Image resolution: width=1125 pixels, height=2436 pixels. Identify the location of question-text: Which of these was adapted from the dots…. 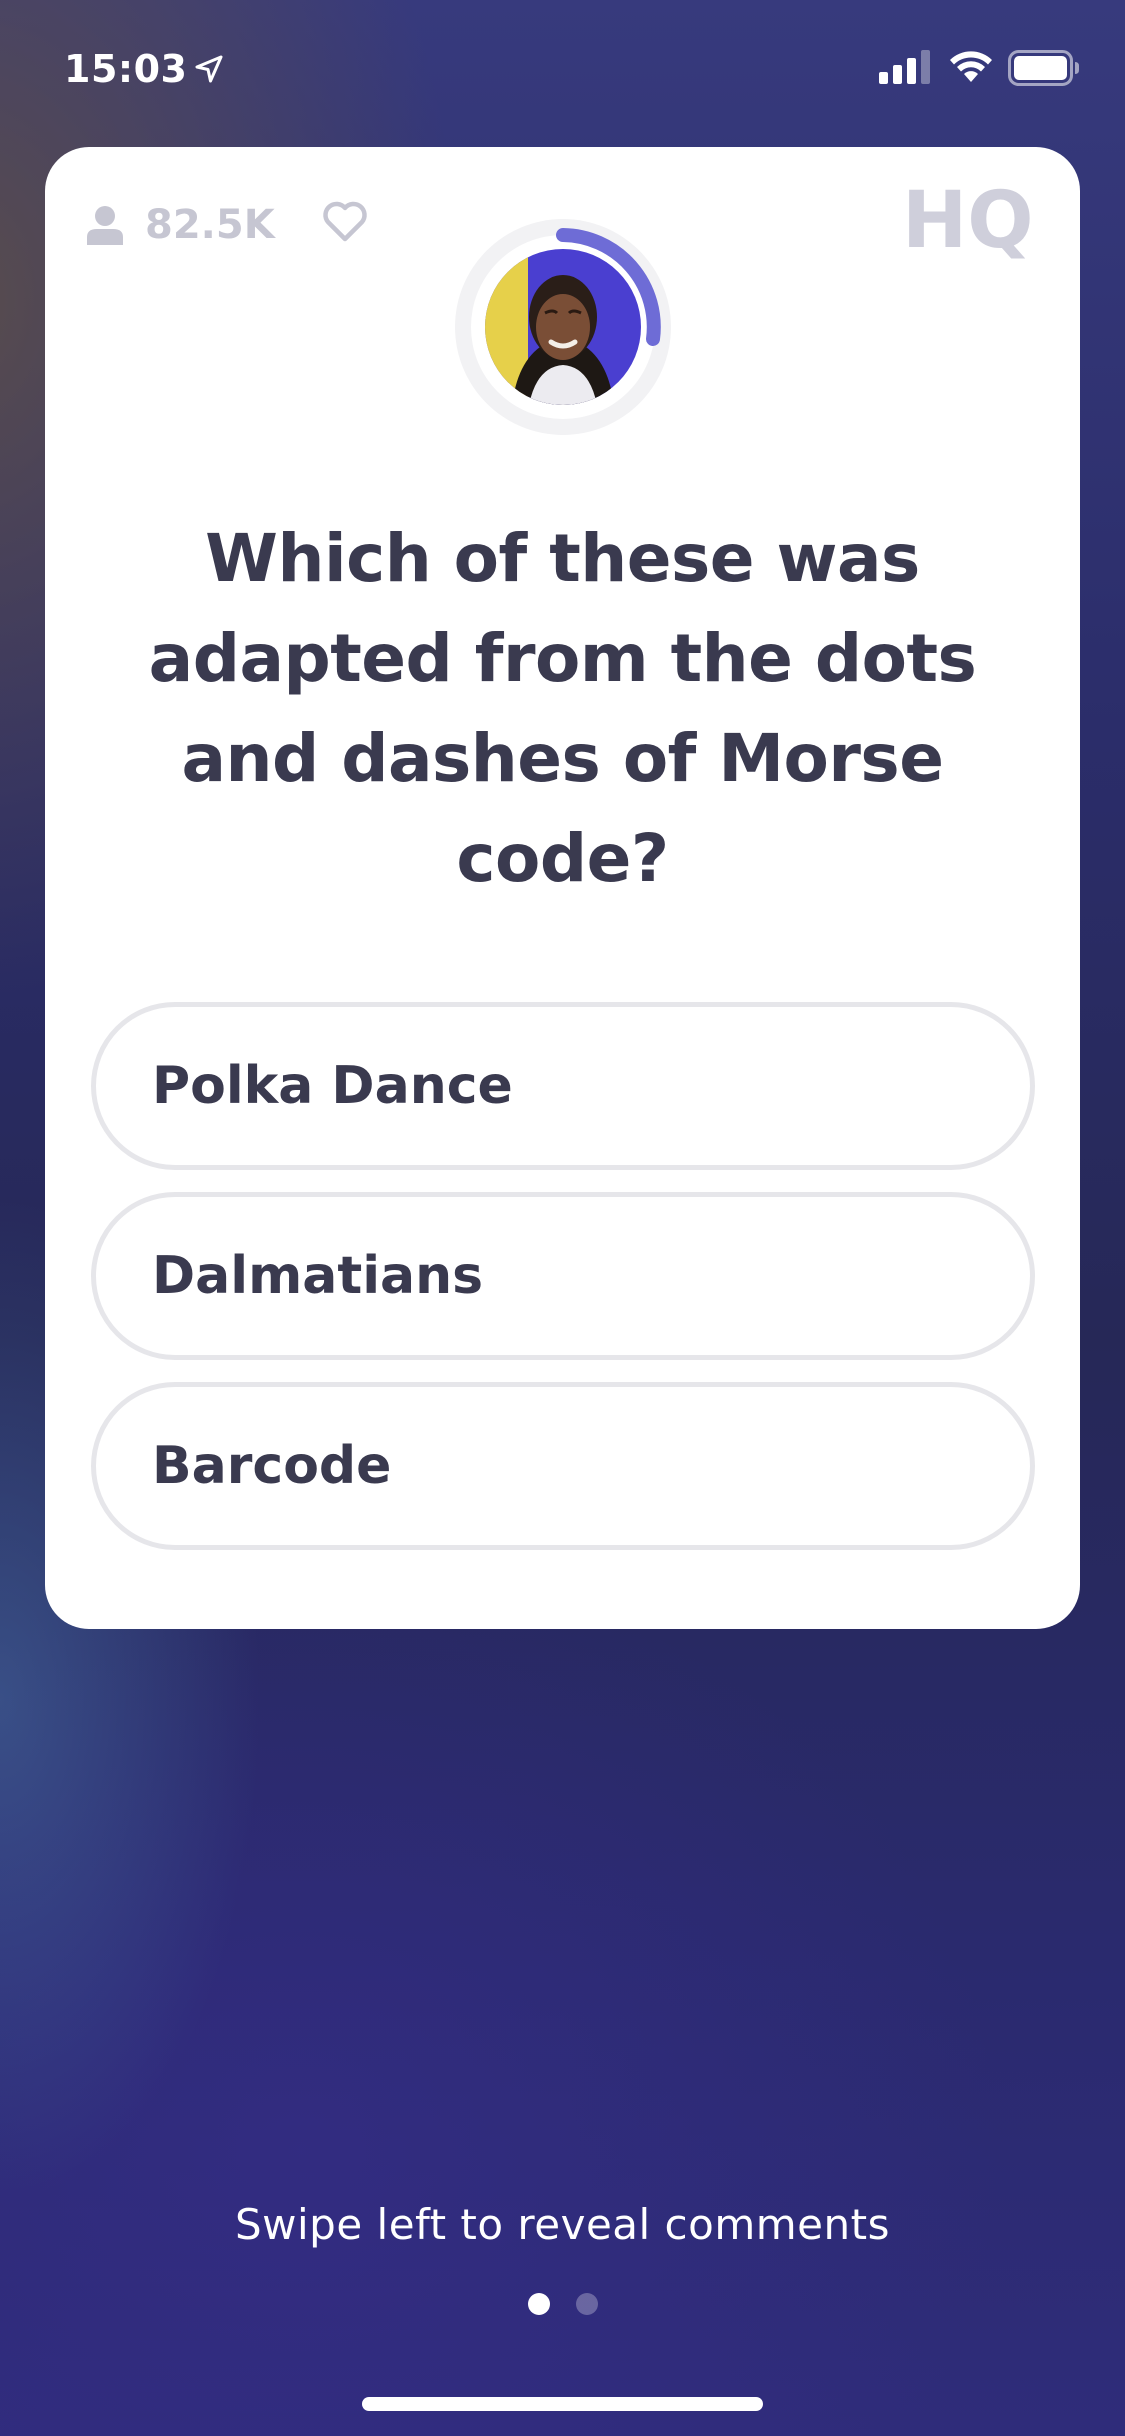
(562, 708).